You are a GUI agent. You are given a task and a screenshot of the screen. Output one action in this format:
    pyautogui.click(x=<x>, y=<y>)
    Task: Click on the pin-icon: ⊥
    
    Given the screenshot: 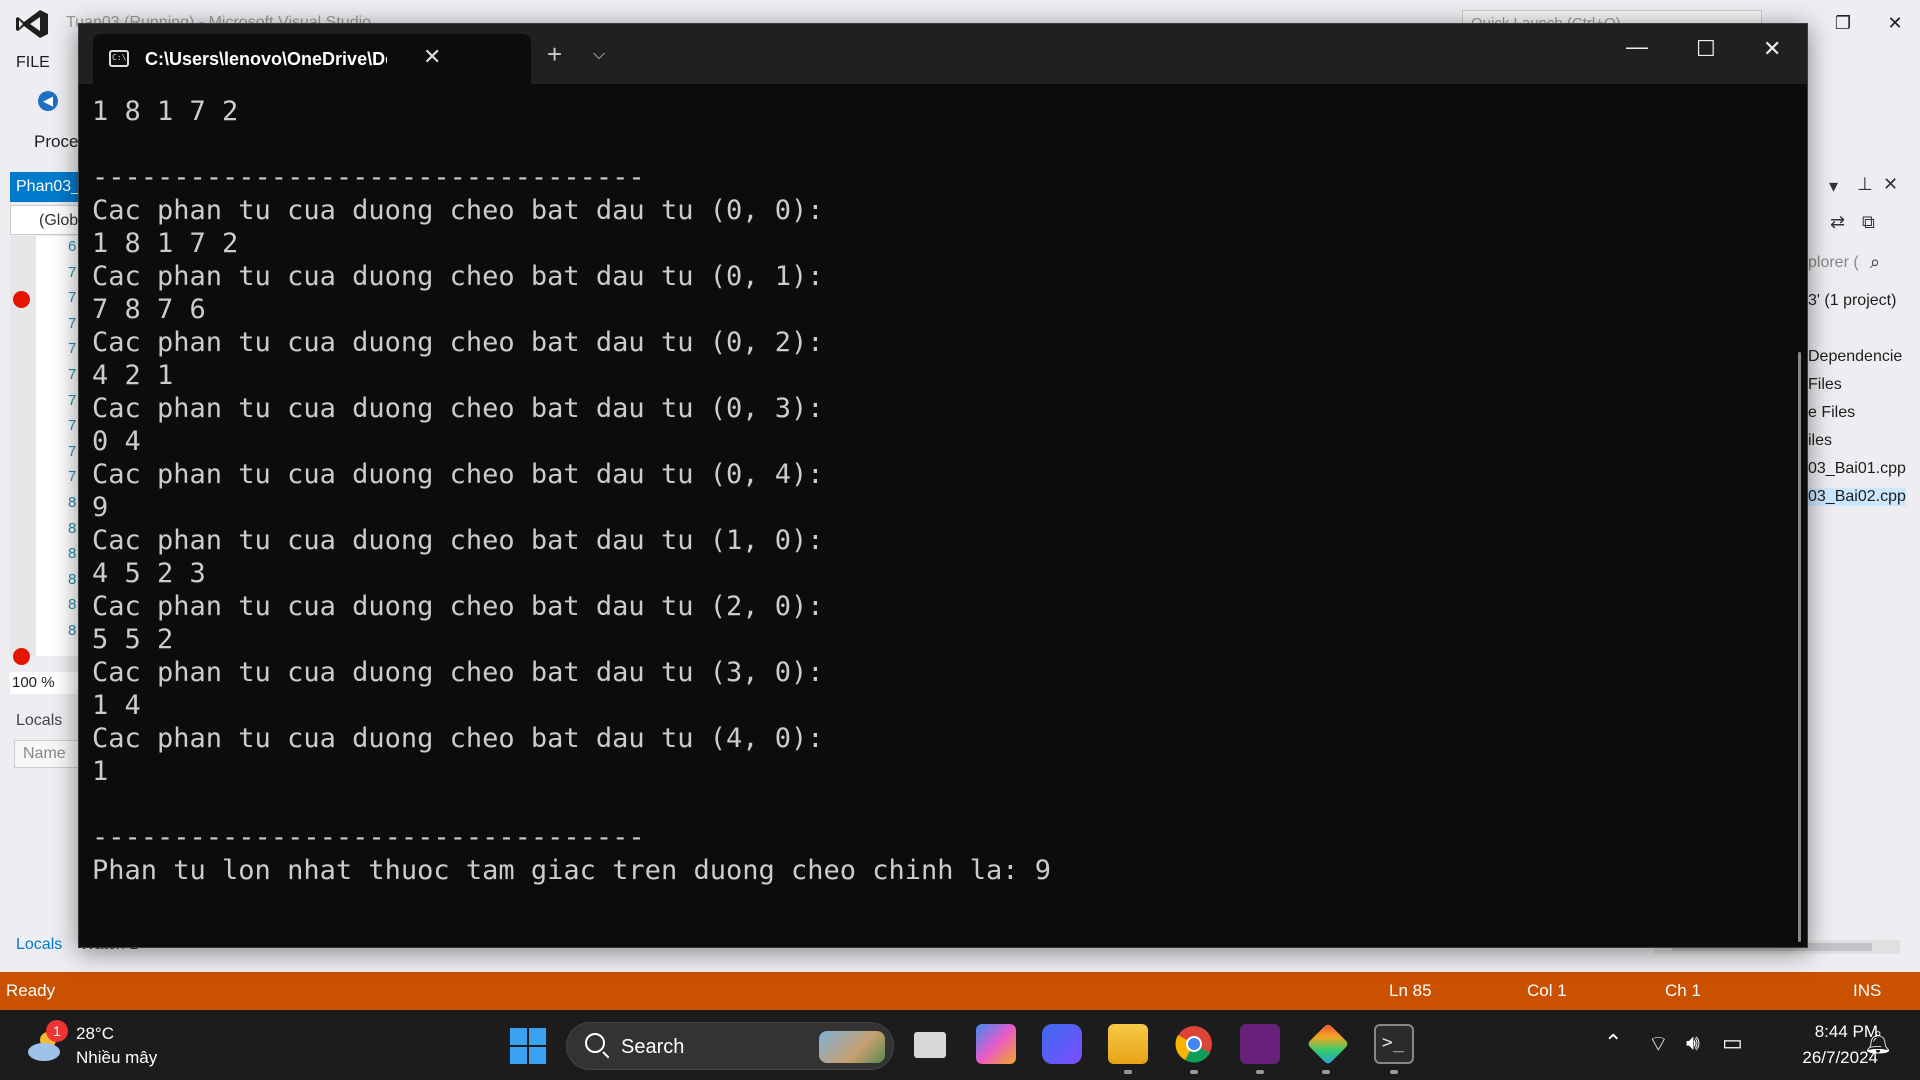 What is the action you would take?
    pyautogui.click(x=1865, y=184)
    